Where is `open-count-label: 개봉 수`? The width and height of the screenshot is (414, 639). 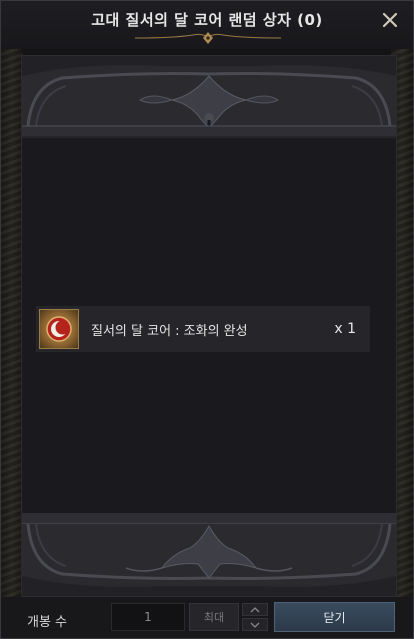 open-count-label: 개봉 수 is located at coordinates (47, 622).